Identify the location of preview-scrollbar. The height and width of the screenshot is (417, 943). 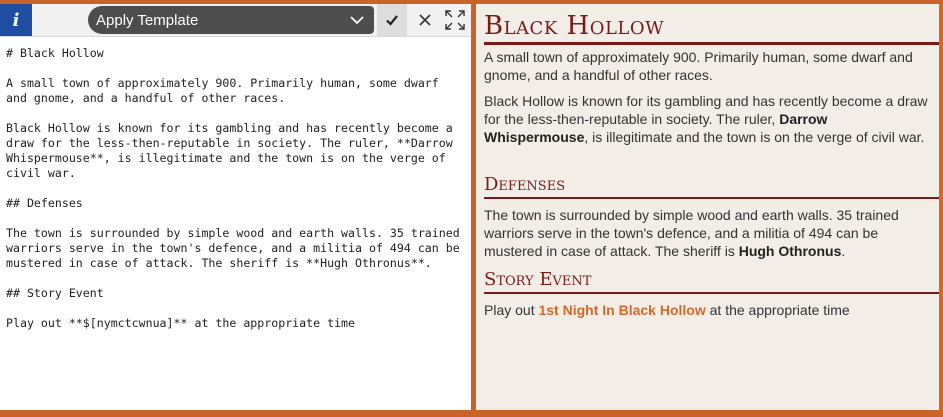
(941, 207).